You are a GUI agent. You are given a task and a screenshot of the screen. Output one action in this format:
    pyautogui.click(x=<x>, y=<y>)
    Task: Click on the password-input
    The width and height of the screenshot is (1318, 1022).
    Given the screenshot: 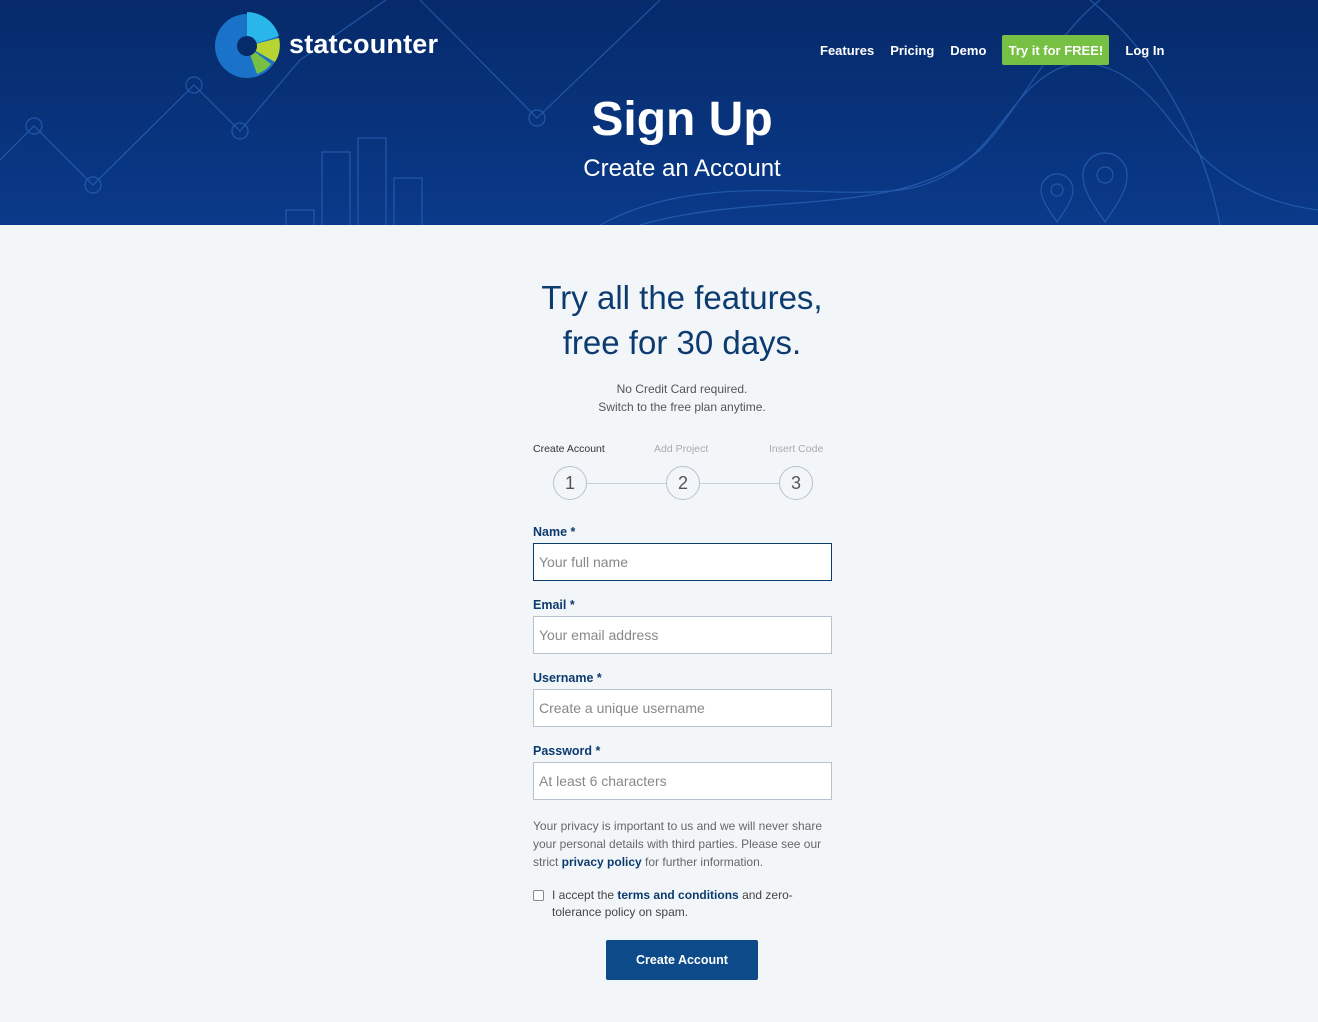 What is the action you would take?
    pyautogui.click(x=682, y=781)
    